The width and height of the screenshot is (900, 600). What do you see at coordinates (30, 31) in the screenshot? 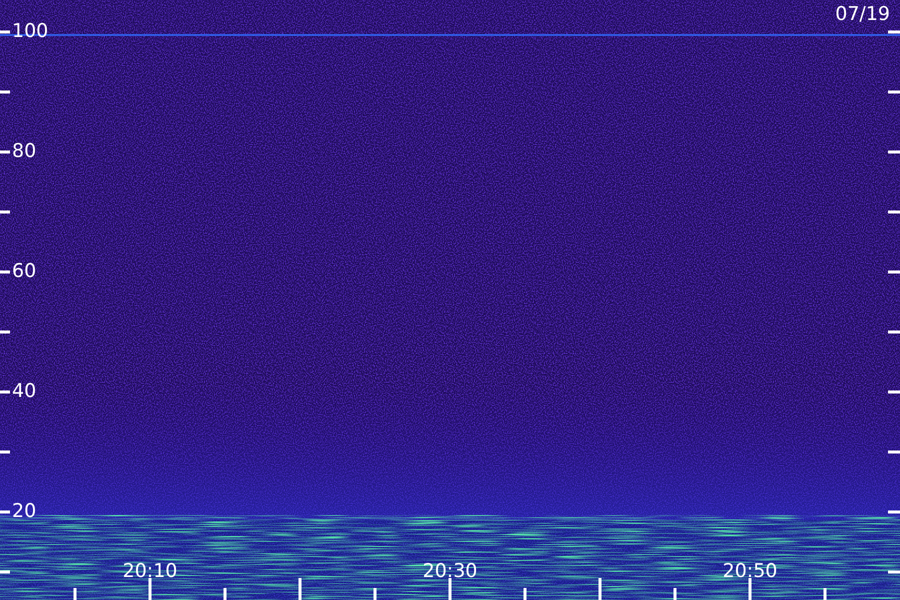
I see `y-axis-label: 100` at bounding box center [30, 31].